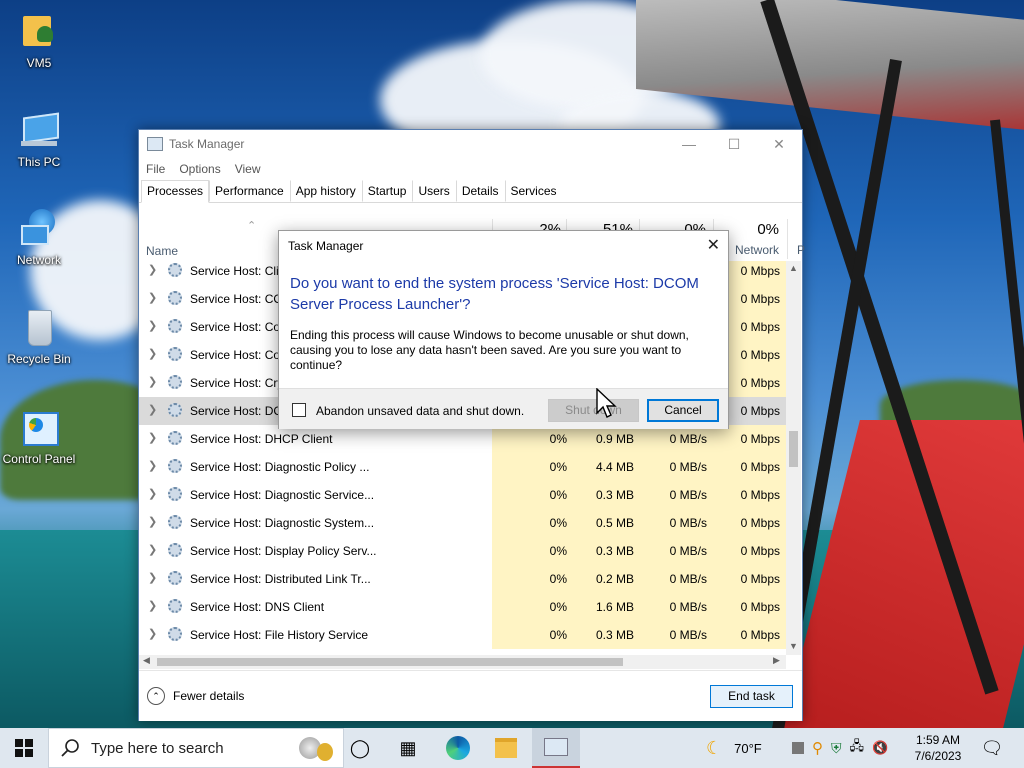 This screenshot has width=1024, height=768. I want to click on horizontal-scroll-thumb, so click(390, 662).